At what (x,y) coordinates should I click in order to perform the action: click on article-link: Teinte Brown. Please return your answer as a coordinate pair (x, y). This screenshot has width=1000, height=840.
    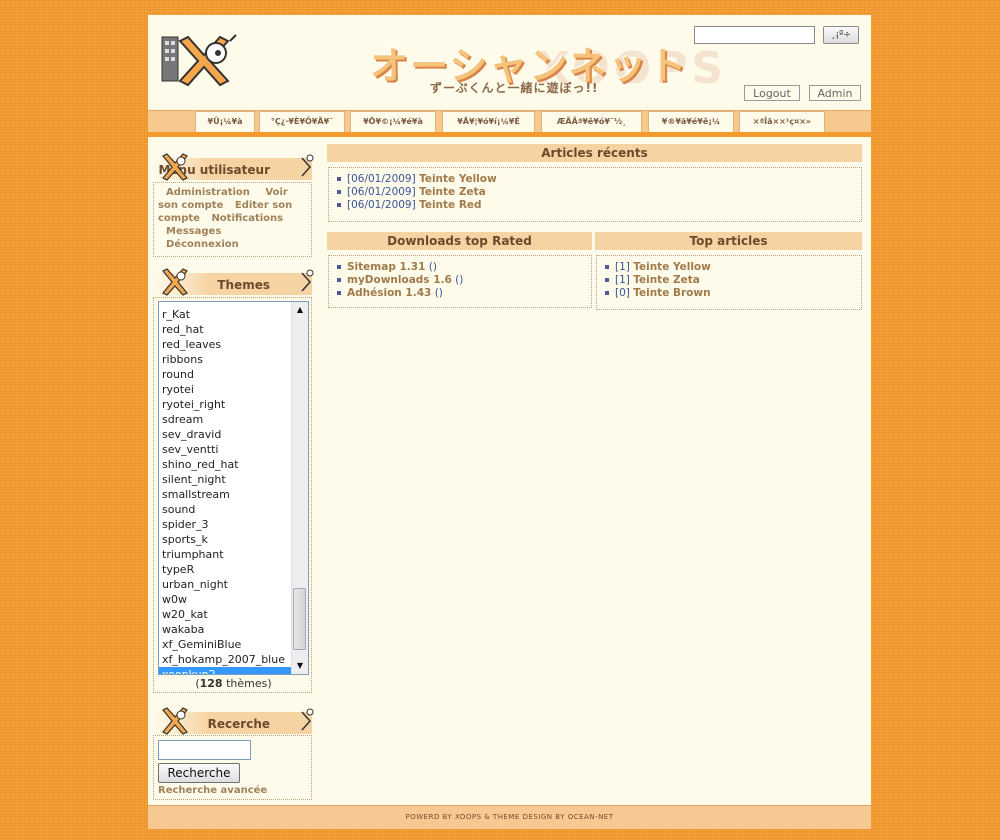
    Looking at the image, I should click on (671, 293).